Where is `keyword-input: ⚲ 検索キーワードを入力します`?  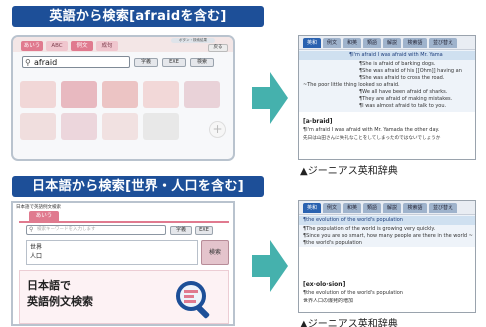 keyword-input: ⚲ 検索キーワードを入力します is located at coordinates (96, 230).